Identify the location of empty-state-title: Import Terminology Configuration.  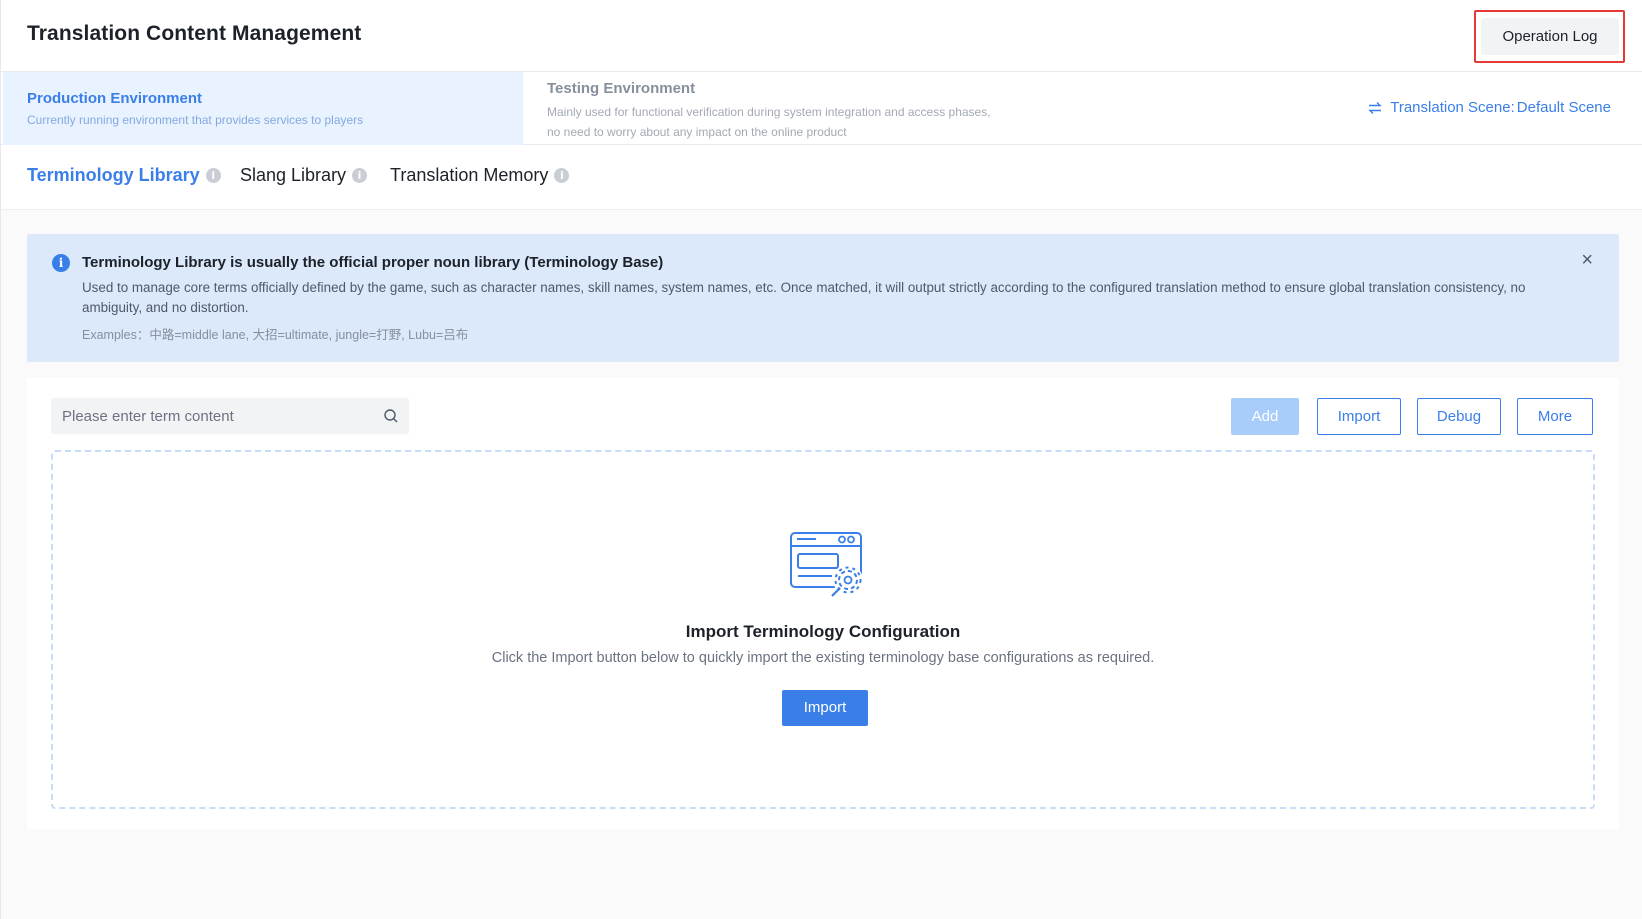
(823, 631).